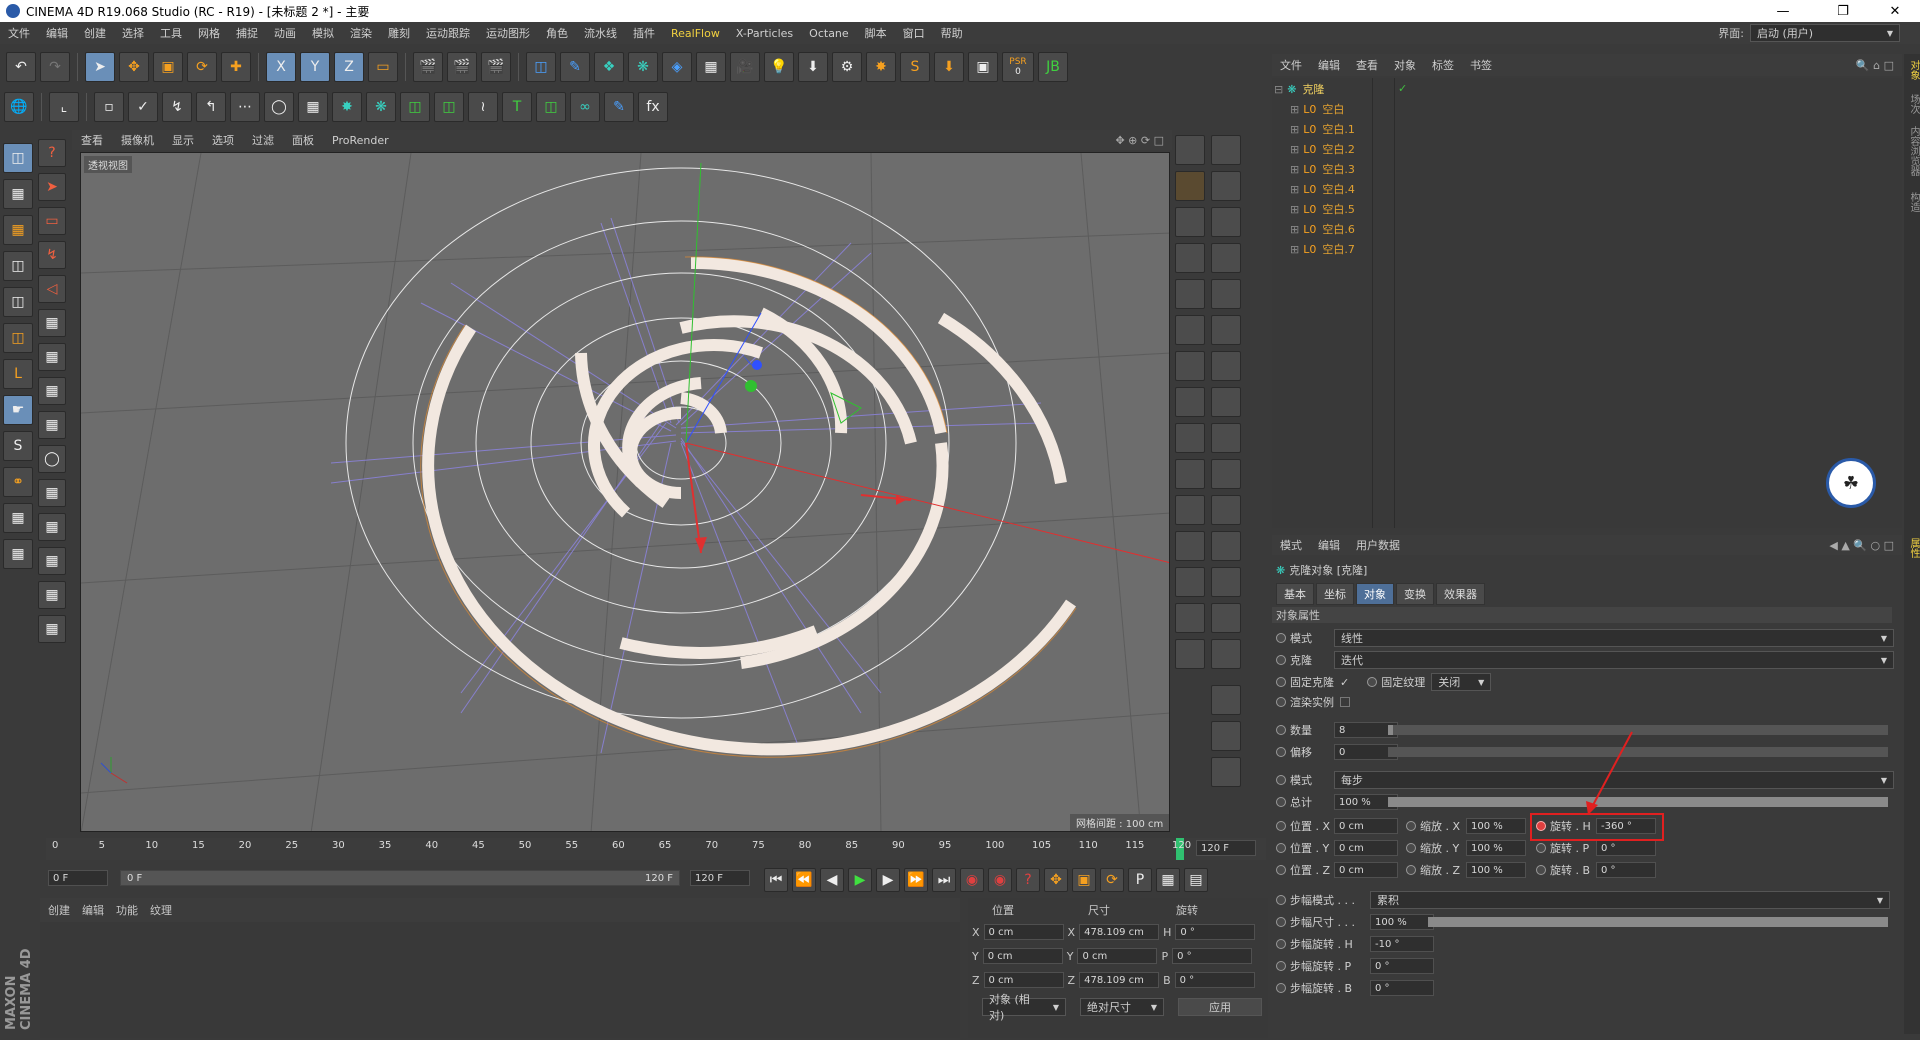 The height and width of the screenshot is (1040, 1920). I want to click on coord-size-z: 478.109 cm, so click(1119, 980).